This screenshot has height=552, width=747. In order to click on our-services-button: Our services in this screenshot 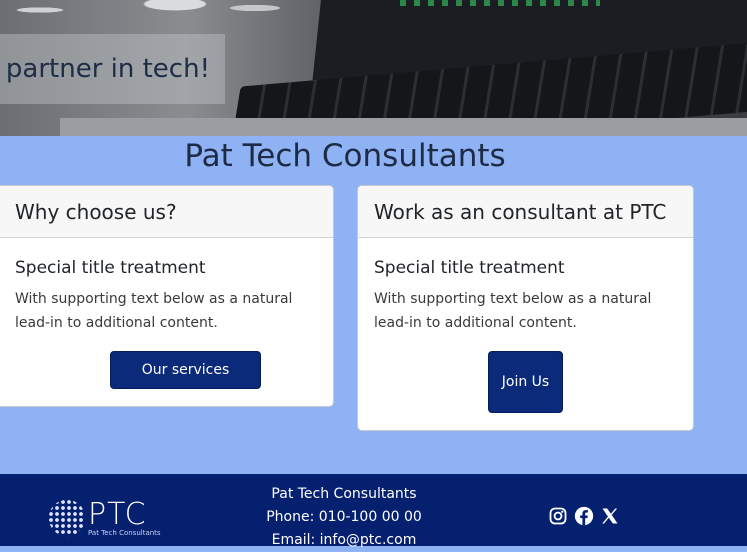, I will do `click(185, 370)`.